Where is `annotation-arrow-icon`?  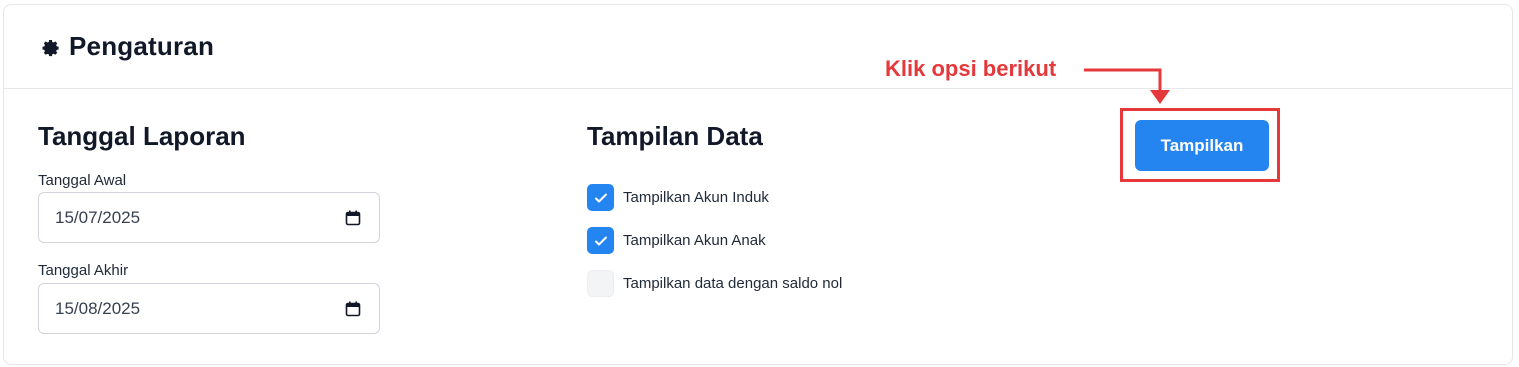 annotation-arrow-icon is located at coordinates (1127, 86).